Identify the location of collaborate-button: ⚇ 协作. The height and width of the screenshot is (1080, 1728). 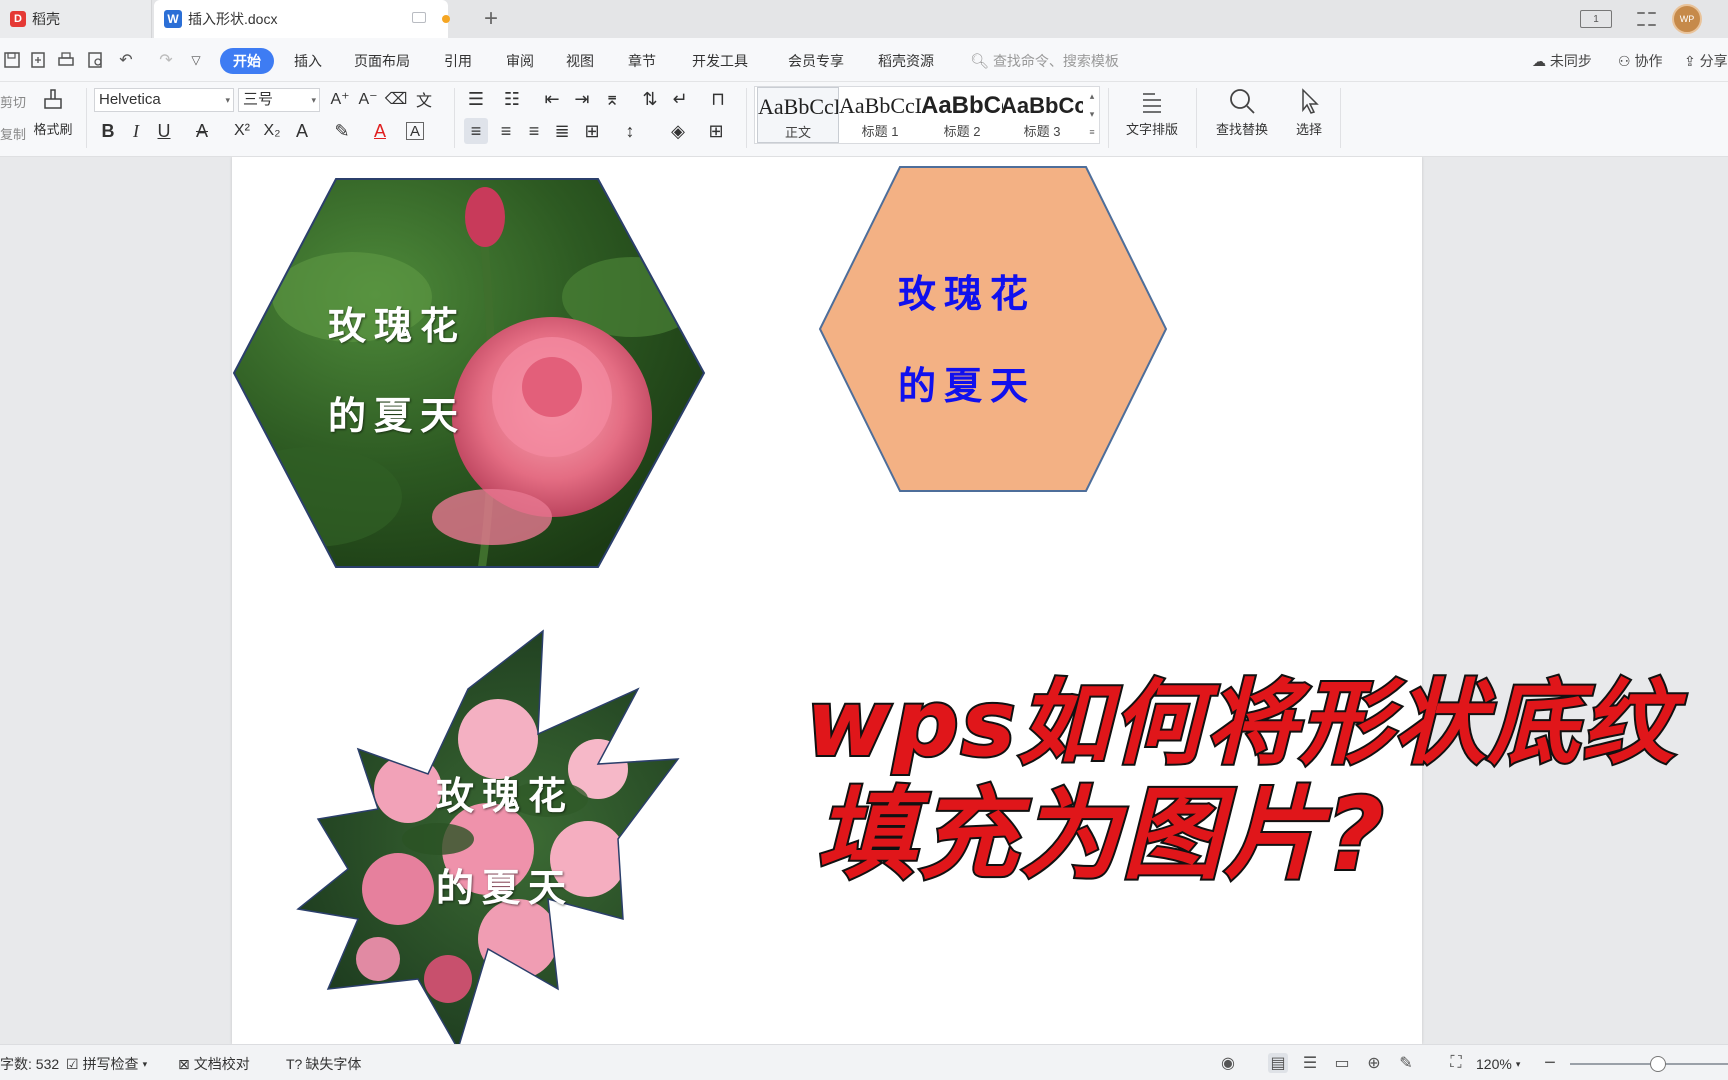
(1640, 61).